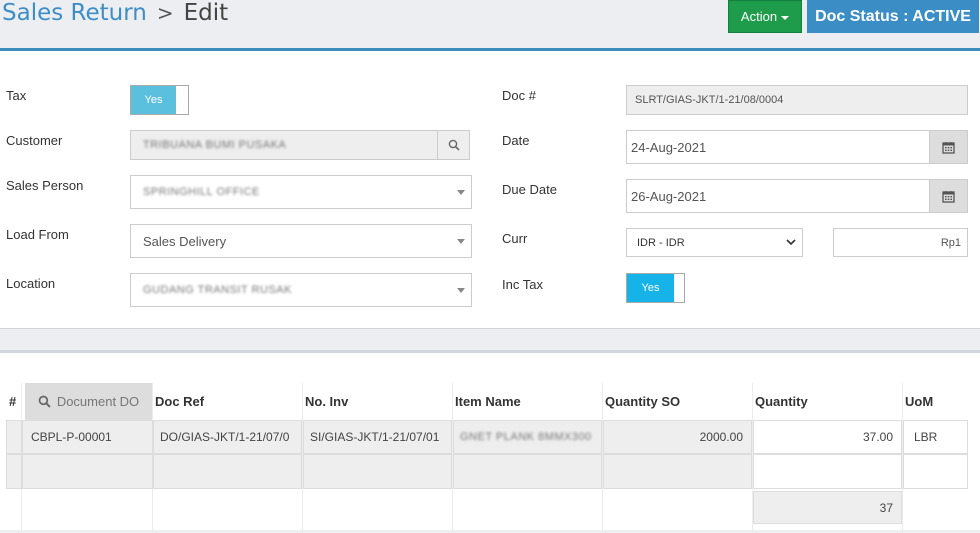 The width and height of the screenshot is (980, 533). What do you see at coordinates (516, 140) in the screenshot?
I see `date-label: Date` at bounding box center [516, 140].